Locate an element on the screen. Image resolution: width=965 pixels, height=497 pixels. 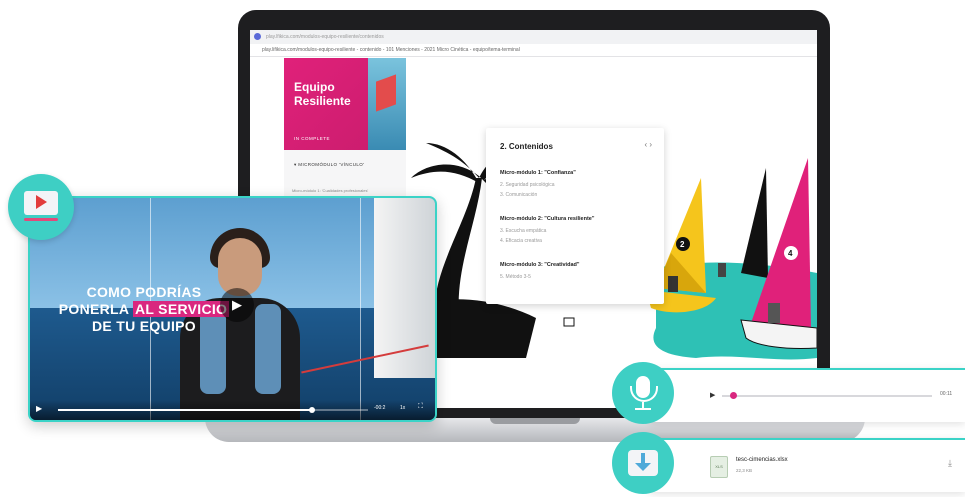
module-2-item-2: 4. Eficacia creativa is located at coordinates (521, 241).